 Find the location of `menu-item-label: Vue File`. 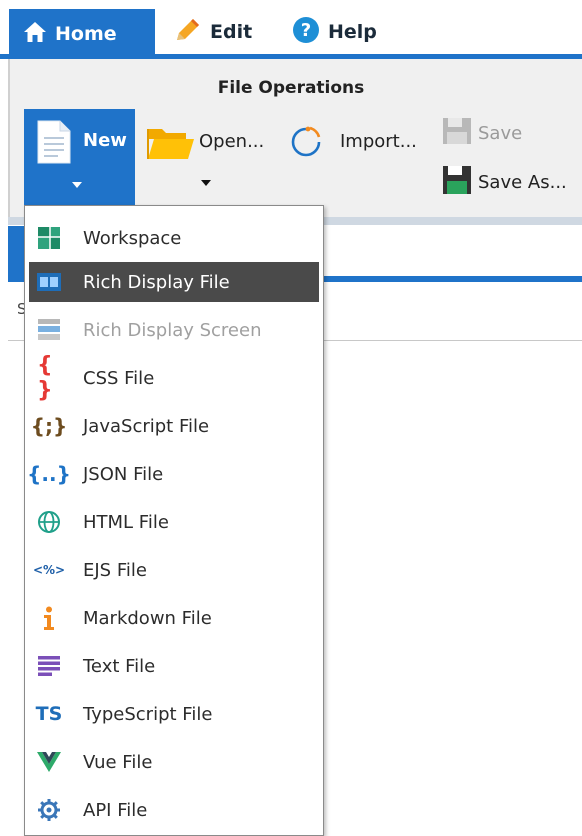

menu-item-label: Vue File is located at coordinates (118, 762).